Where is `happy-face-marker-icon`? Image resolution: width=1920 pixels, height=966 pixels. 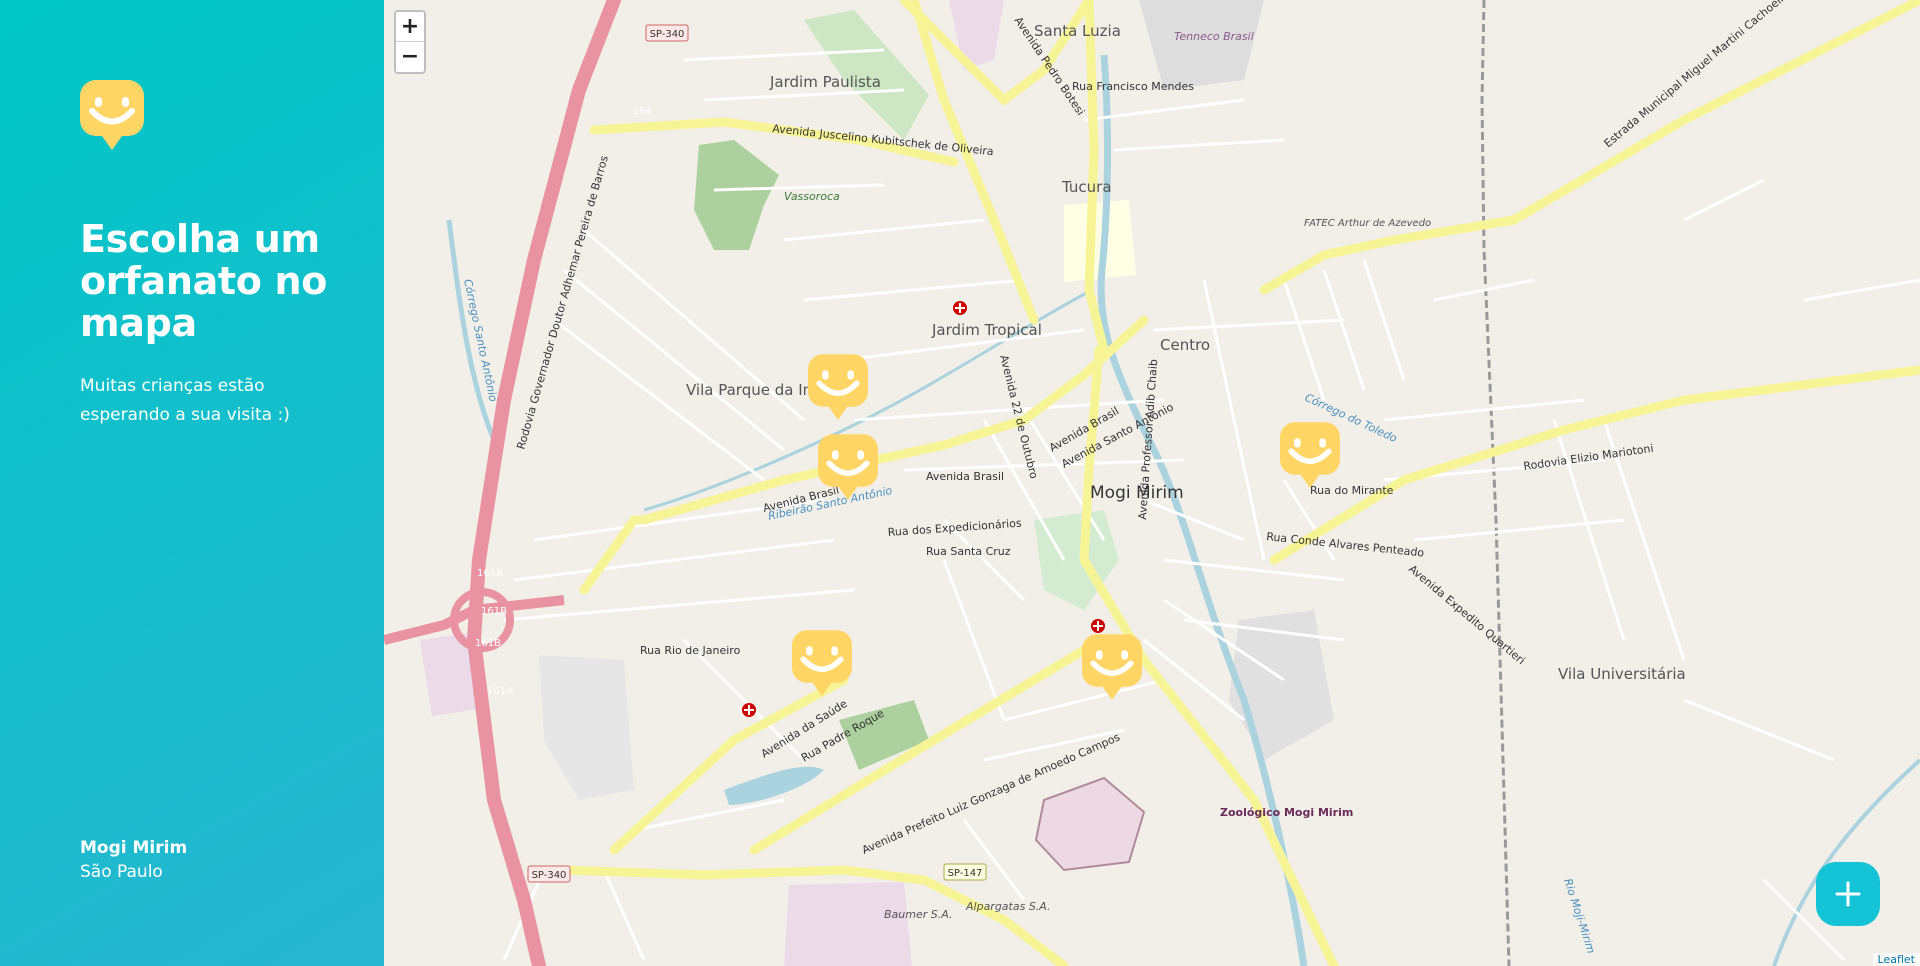
happy-face-marker-icon is located at coordinates (112, 115).